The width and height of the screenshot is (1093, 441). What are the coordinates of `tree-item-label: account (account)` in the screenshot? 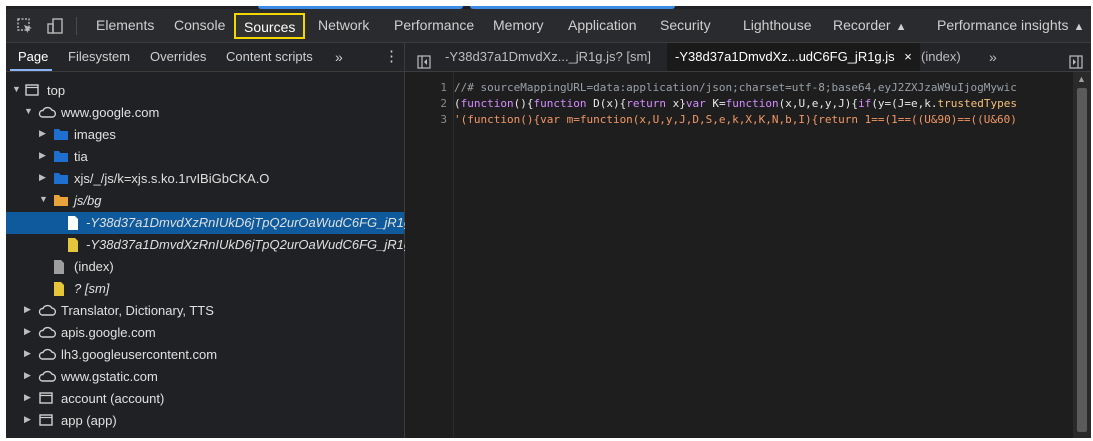 It's located at (113, 398).